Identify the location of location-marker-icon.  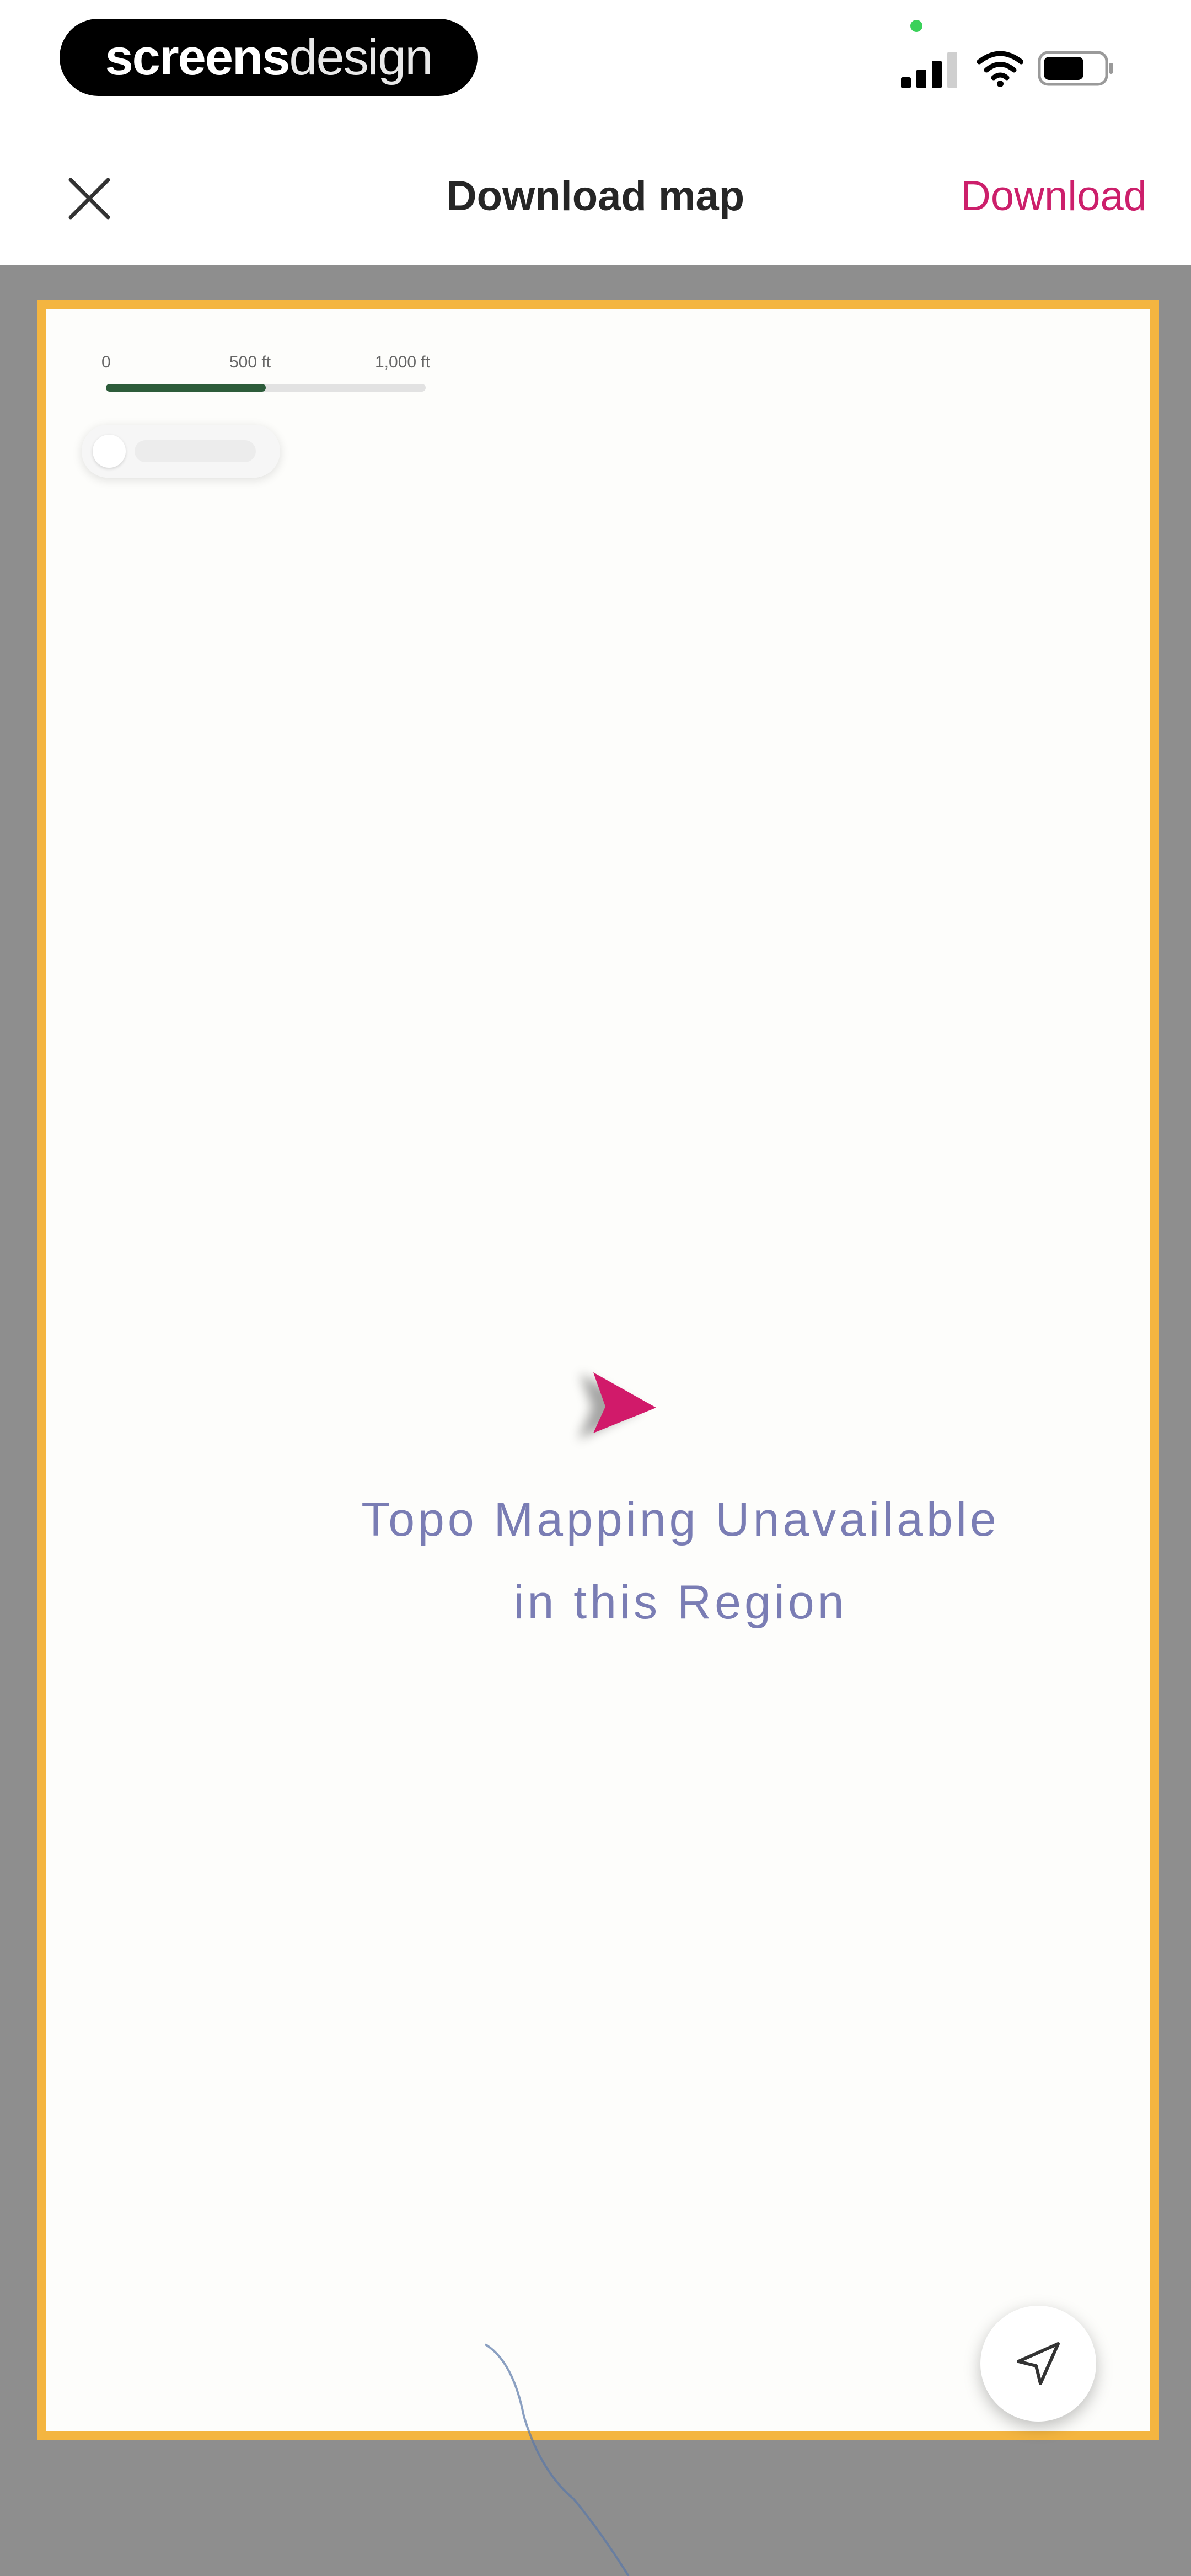
(617, 1406).